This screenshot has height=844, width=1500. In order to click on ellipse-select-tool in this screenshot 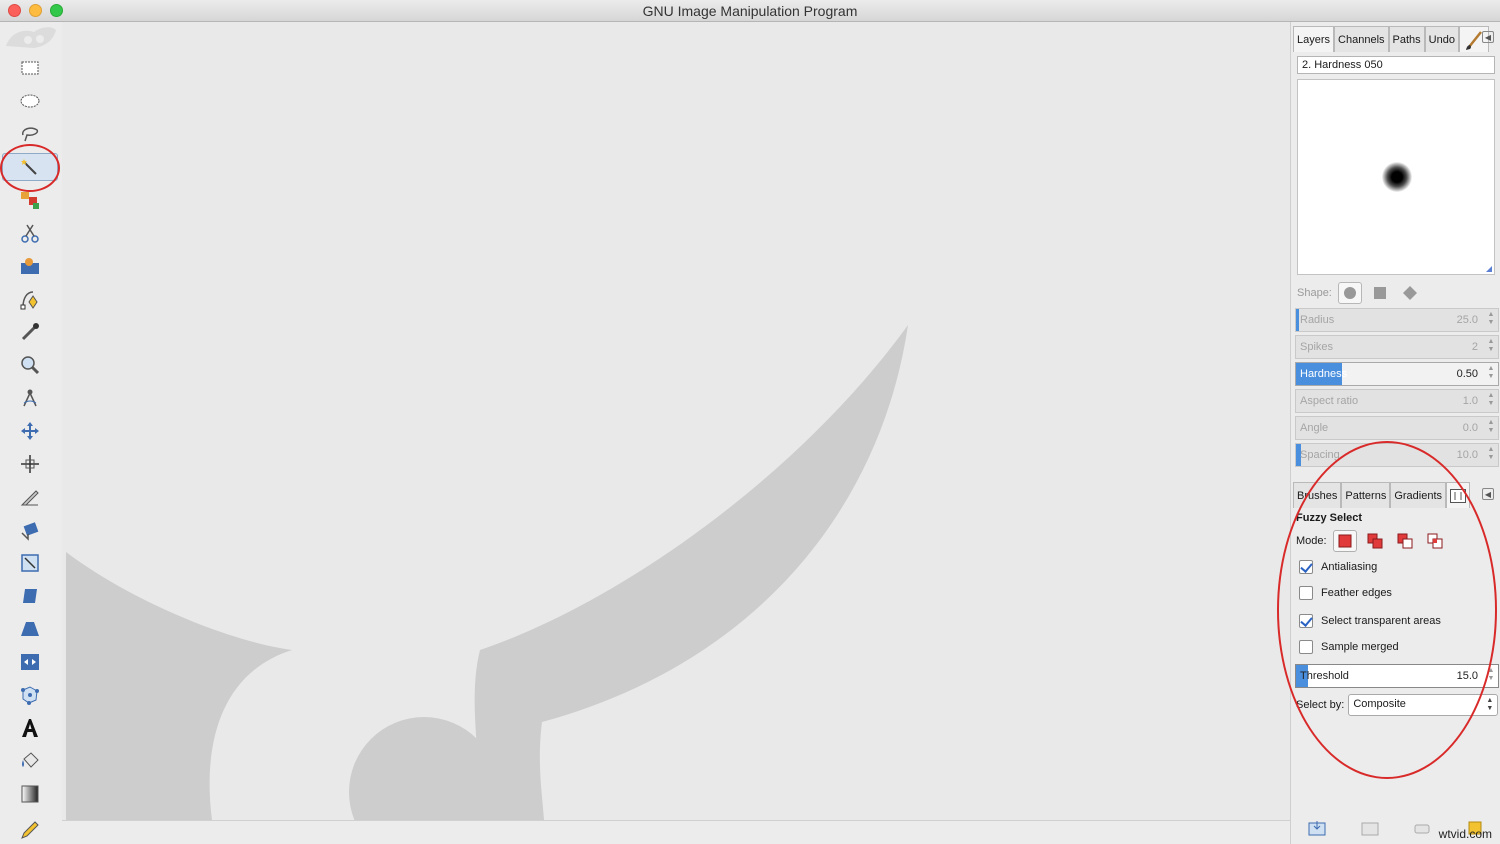, I will do `click(30, 101)`.